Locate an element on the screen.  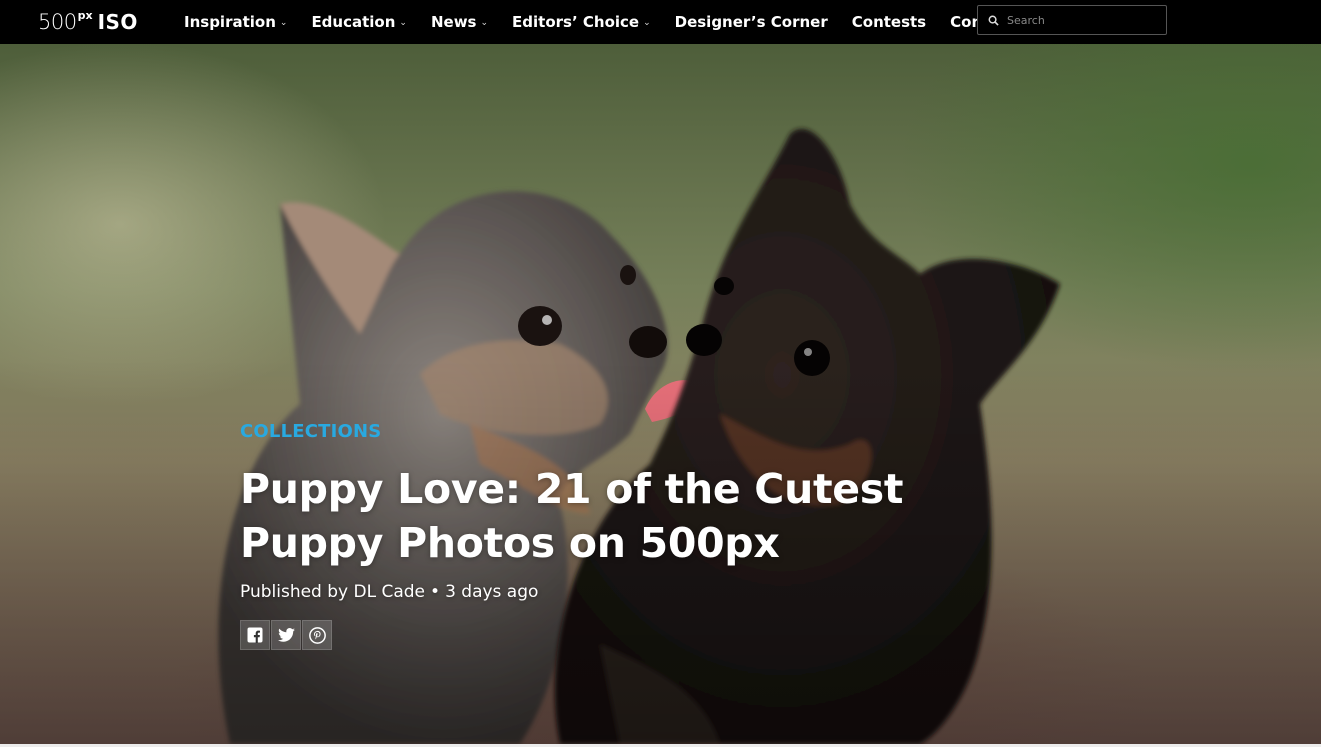
nav-item-education: Education ⌄ is located at coordinates (359, 22).